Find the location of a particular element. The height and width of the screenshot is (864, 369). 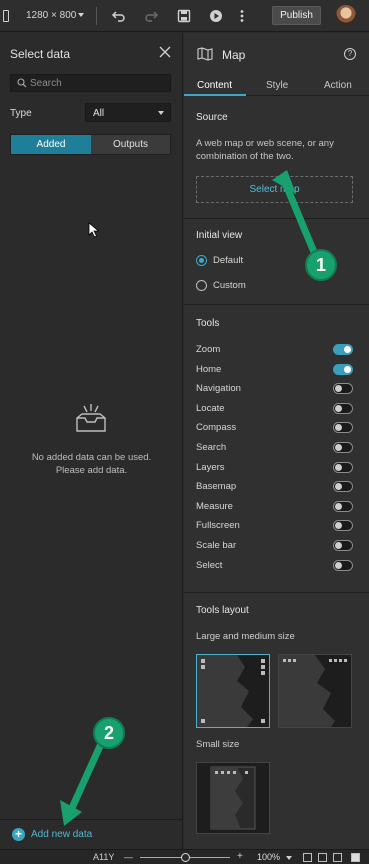

tool-label: Scale bar is located at coordinates (216, 545).